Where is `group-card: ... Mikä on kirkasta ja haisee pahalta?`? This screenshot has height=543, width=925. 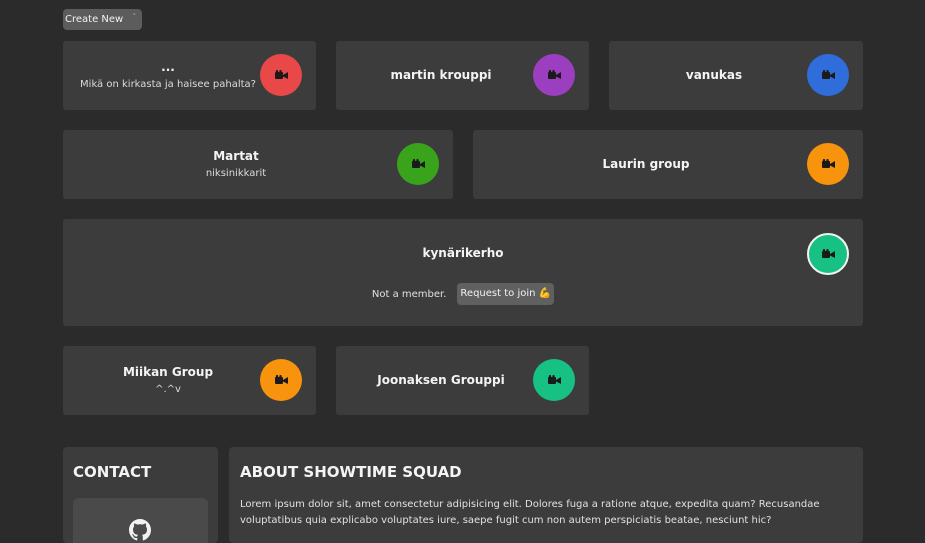
group-card: ... Mikä on kirkasta ja haisee pahalta? is located at coordinates (189, 75).